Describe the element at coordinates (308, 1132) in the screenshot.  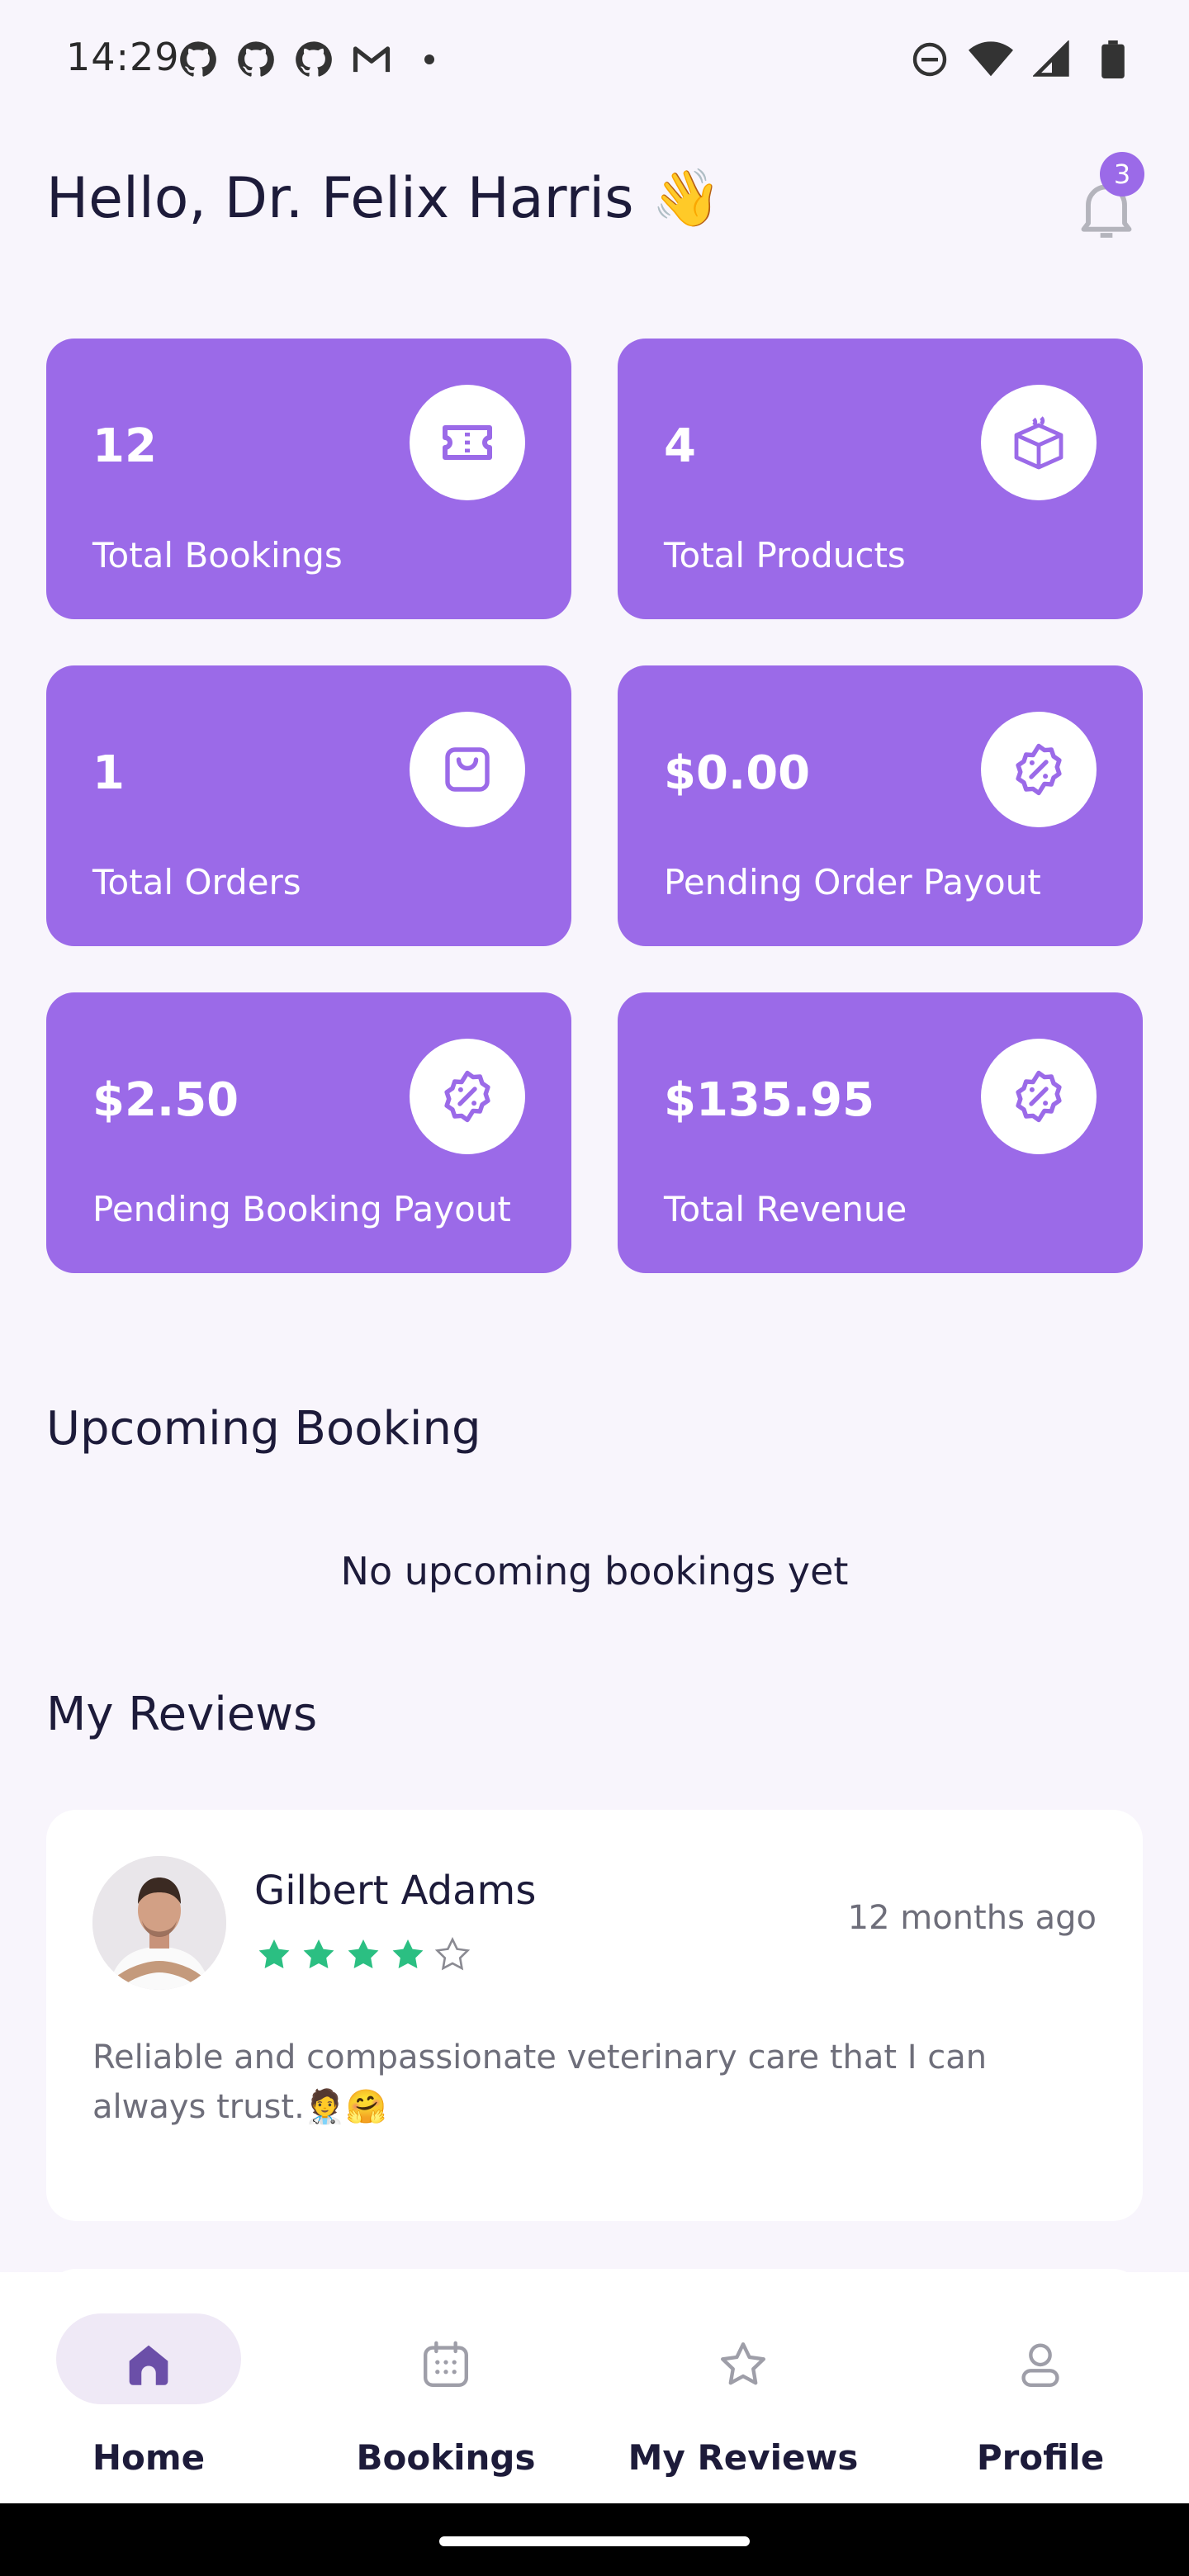
I see `stat-card-pending-booking-payout: $2.50 Pending Booking Payout` at that location.